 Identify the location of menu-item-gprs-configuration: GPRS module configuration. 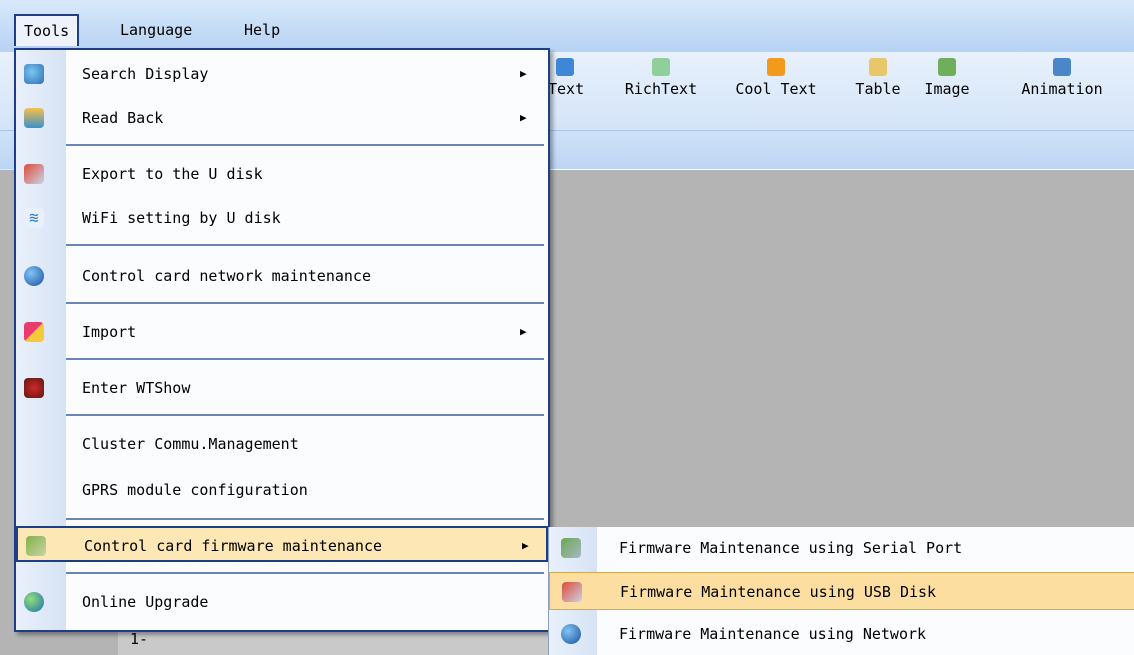
(282, 490).